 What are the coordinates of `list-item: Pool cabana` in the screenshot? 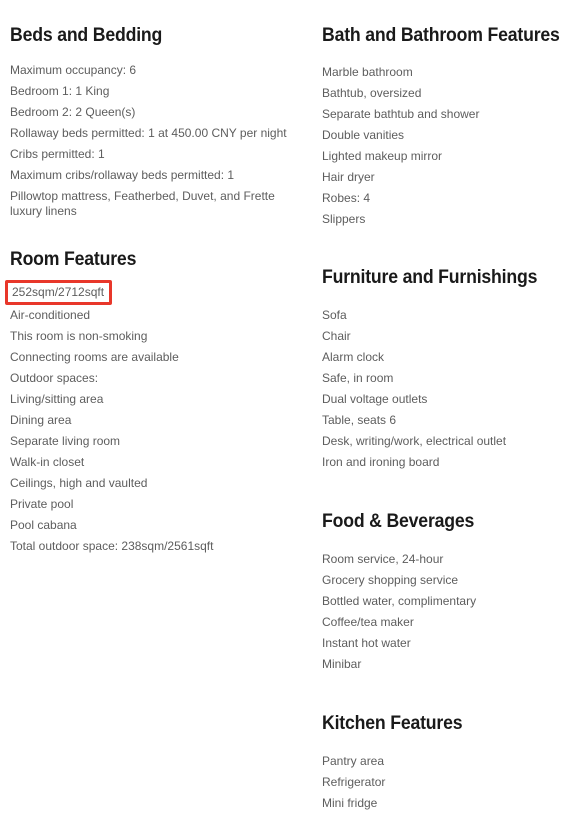 It's located at (43, 525).